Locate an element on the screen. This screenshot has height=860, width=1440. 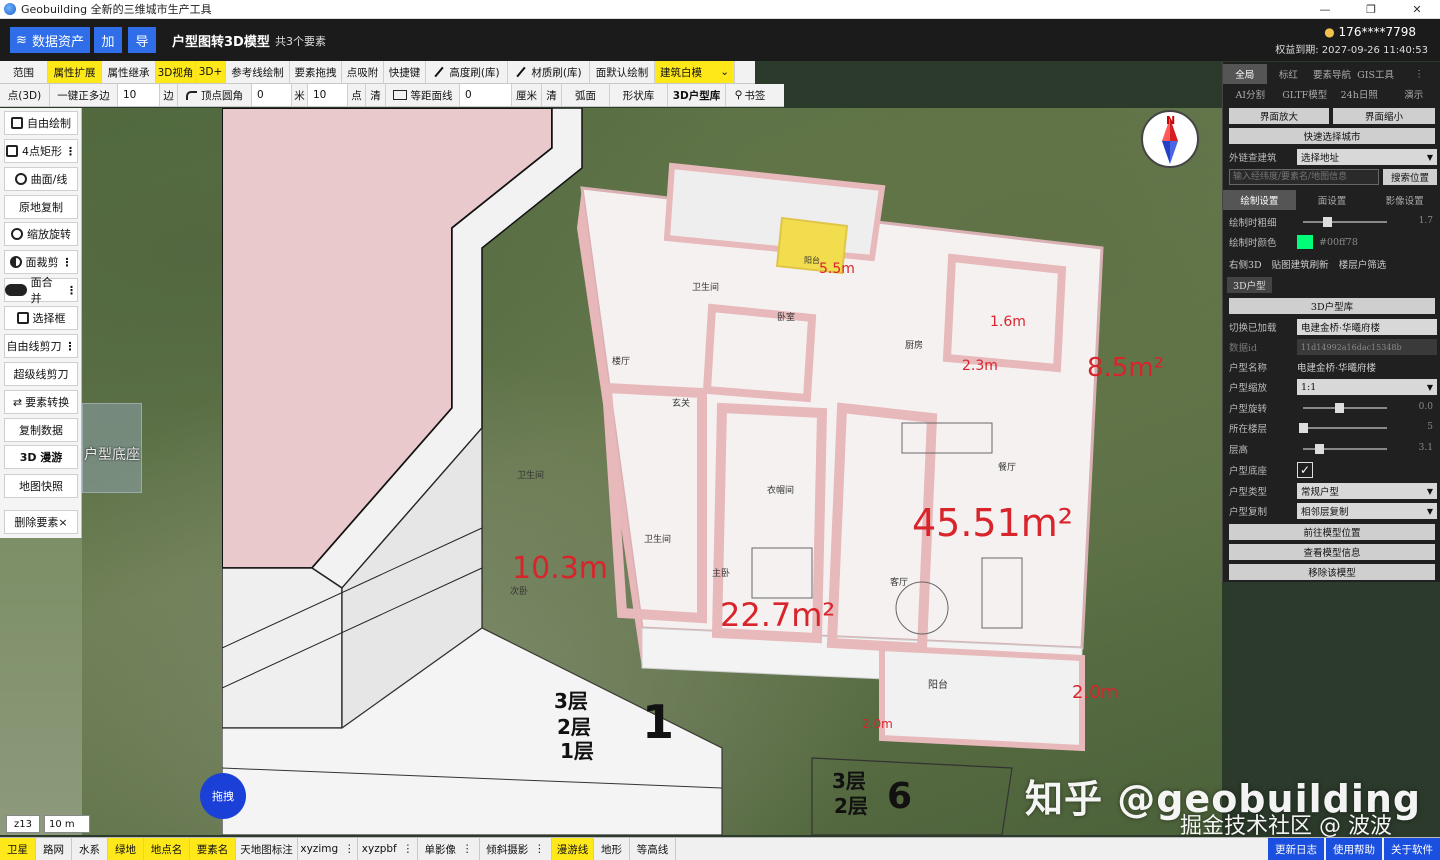
equidistant-input: 0 is located at coordinates (486, 95).